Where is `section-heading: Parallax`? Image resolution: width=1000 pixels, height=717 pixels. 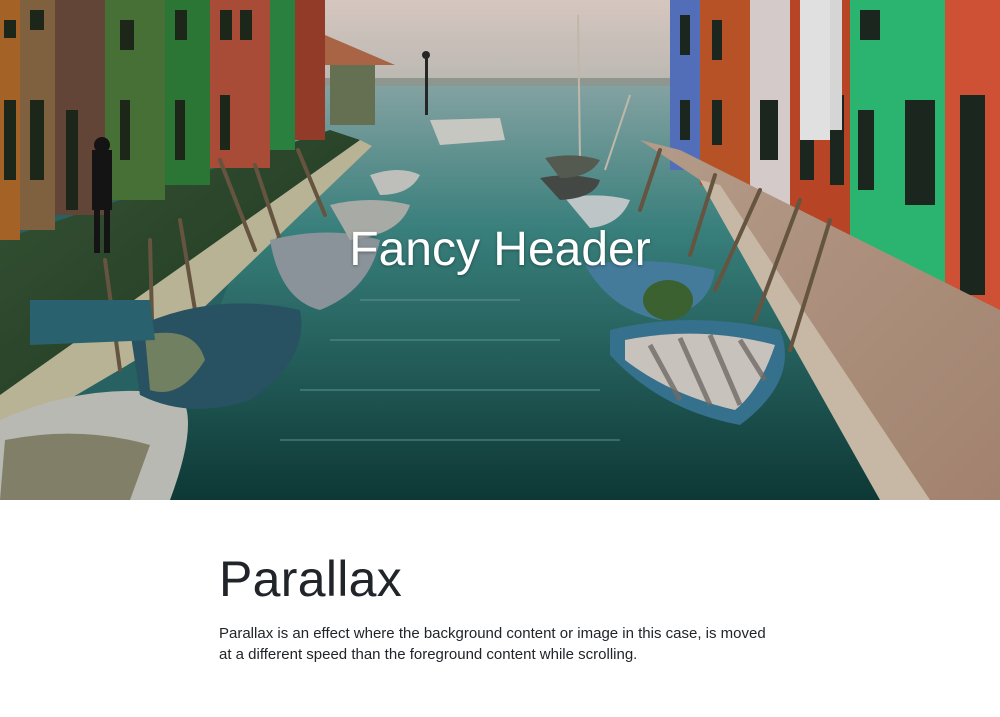
section-heading: Parallax is located at coordinates (311, 579).